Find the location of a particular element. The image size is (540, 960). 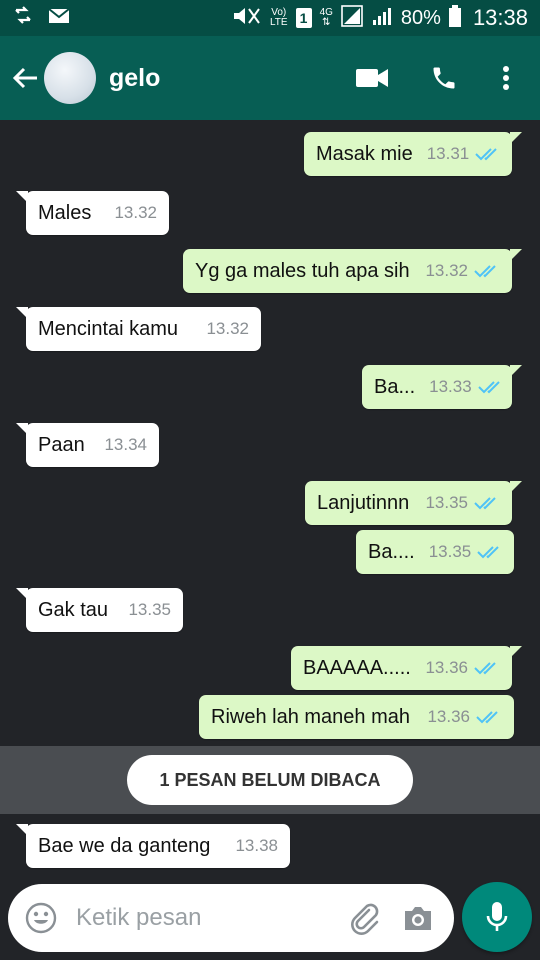

video-call-button is located at coordinates (372, 78).